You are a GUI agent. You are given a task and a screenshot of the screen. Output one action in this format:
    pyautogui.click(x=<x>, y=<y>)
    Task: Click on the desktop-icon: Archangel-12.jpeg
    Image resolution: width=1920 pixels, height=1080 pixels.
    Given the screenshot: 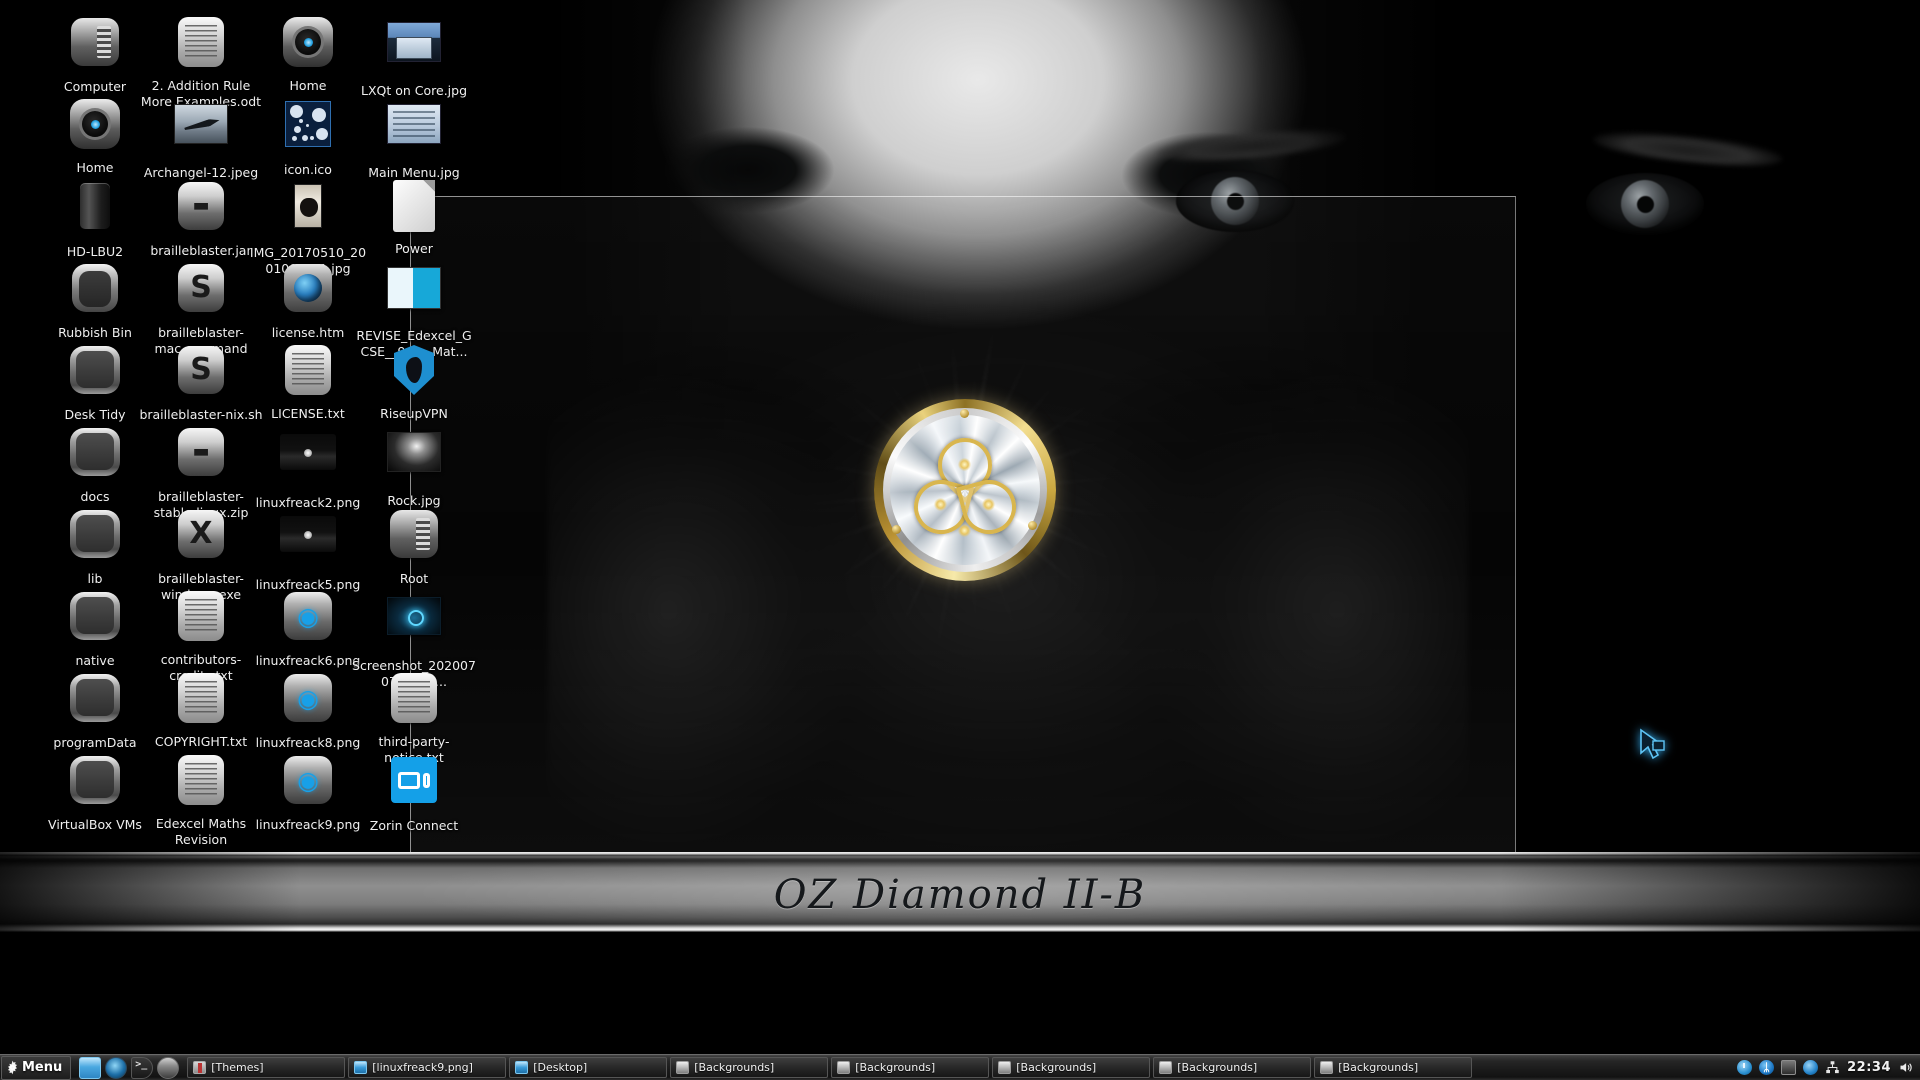 What is the action you would take?
    pyautogui.click(x=201, y=138)
    